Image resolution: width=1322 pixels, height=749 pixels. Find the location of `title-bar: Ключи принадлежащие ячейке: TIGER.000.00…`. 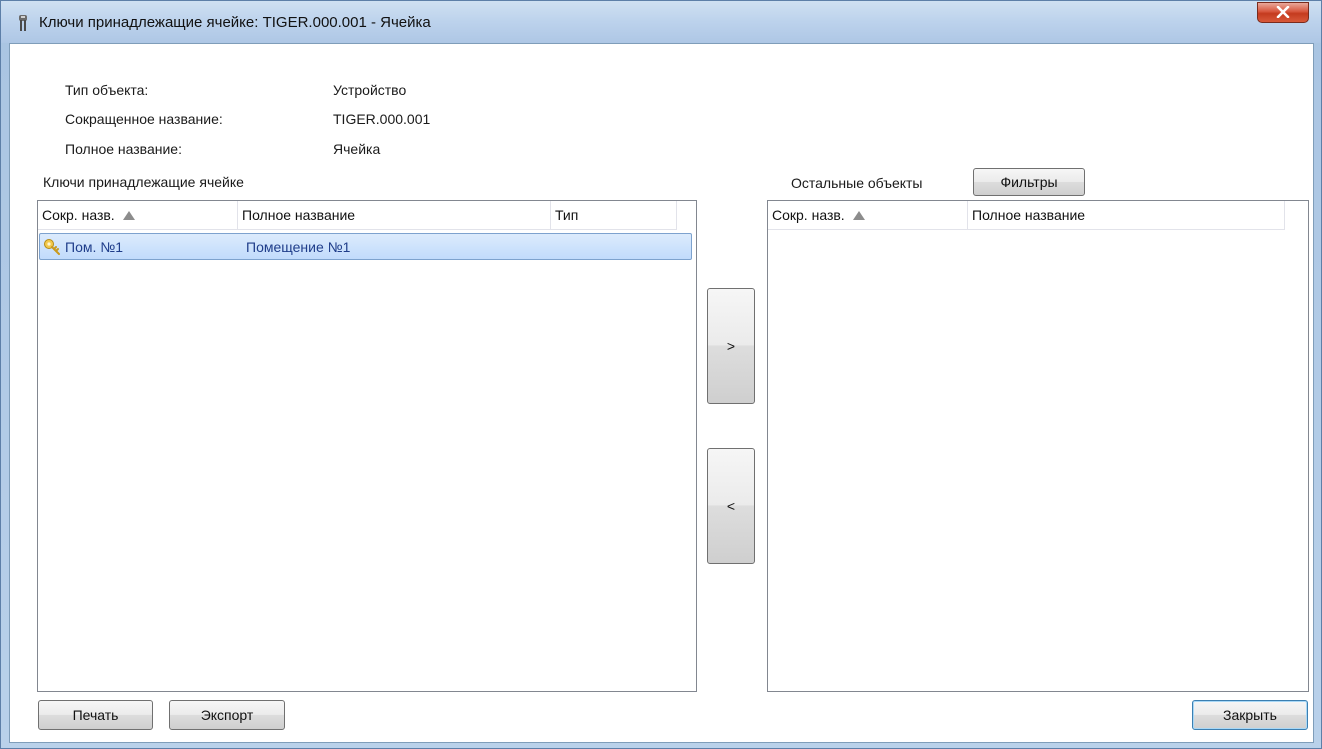

title-bar: Ключи принадлежащие ячейке: TIGER.000.00… is located at coordinates (661, 22).